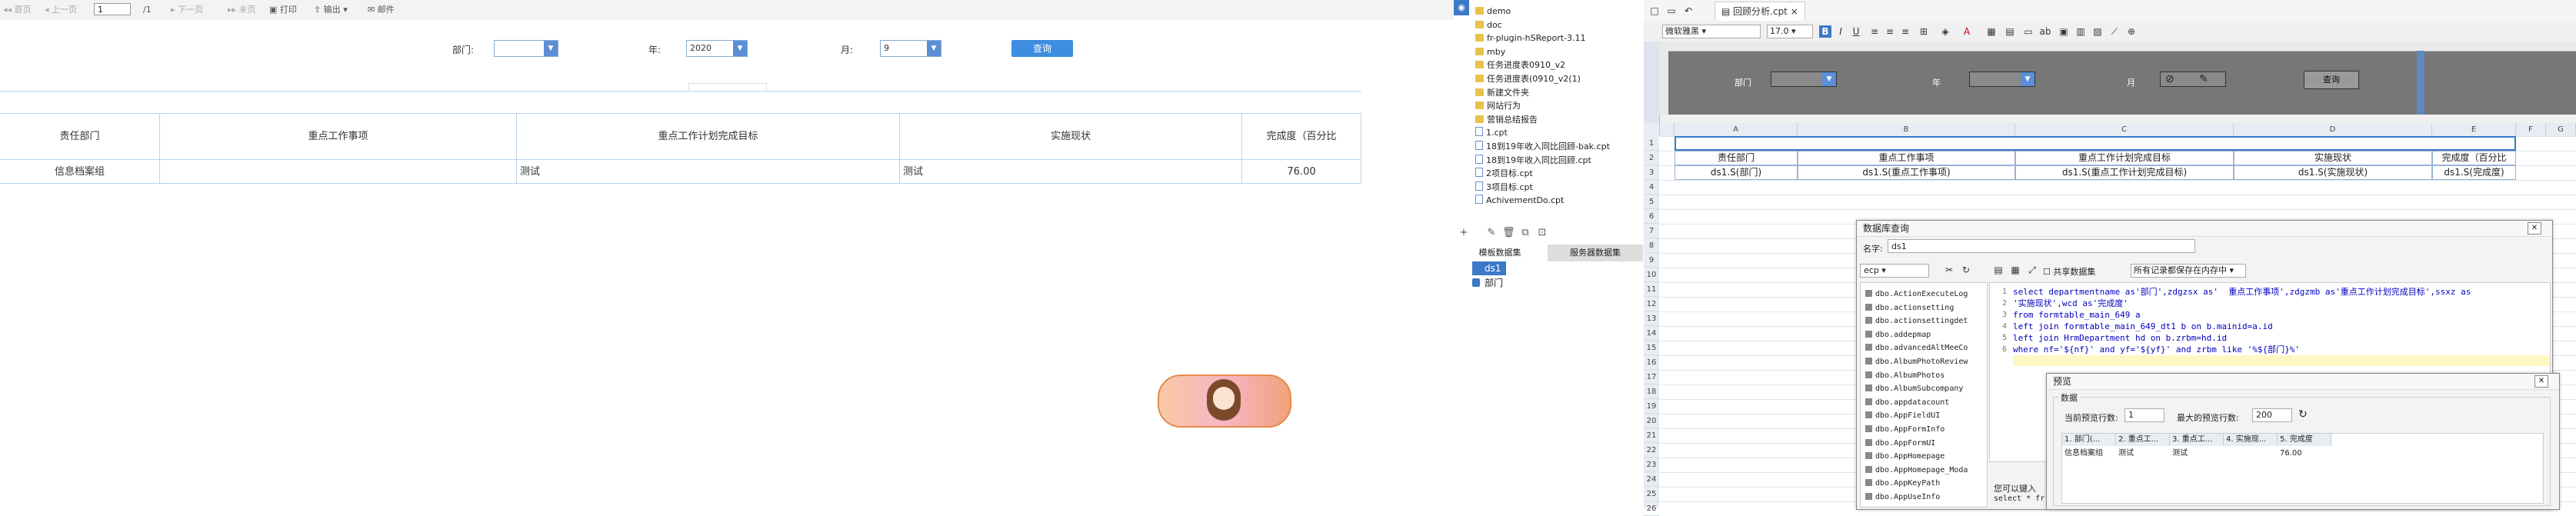  What do you see at coordinates (1949, 270) in the screenshot?
I see `tools-icon: ✂` at bounding box center [1949, 270].